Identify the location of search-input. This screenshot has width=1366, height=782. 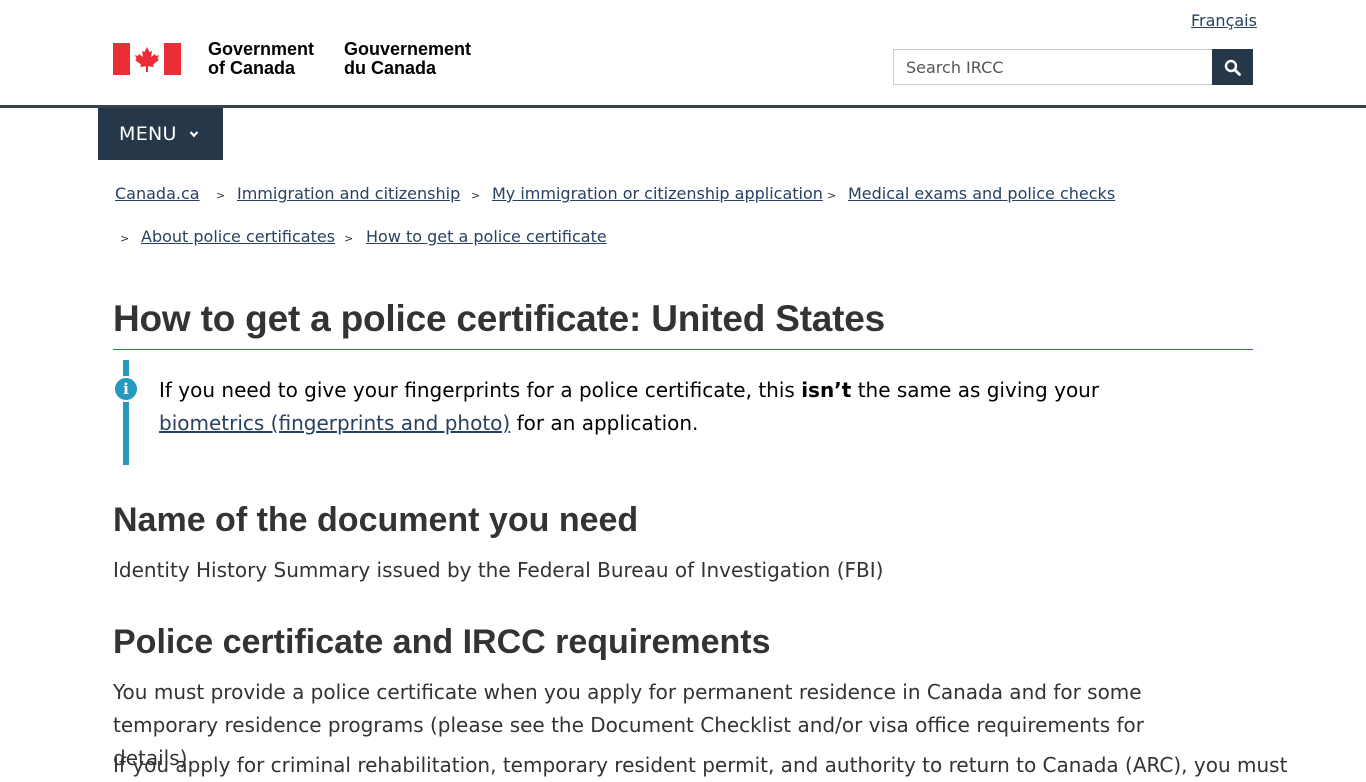
(1053, 67).